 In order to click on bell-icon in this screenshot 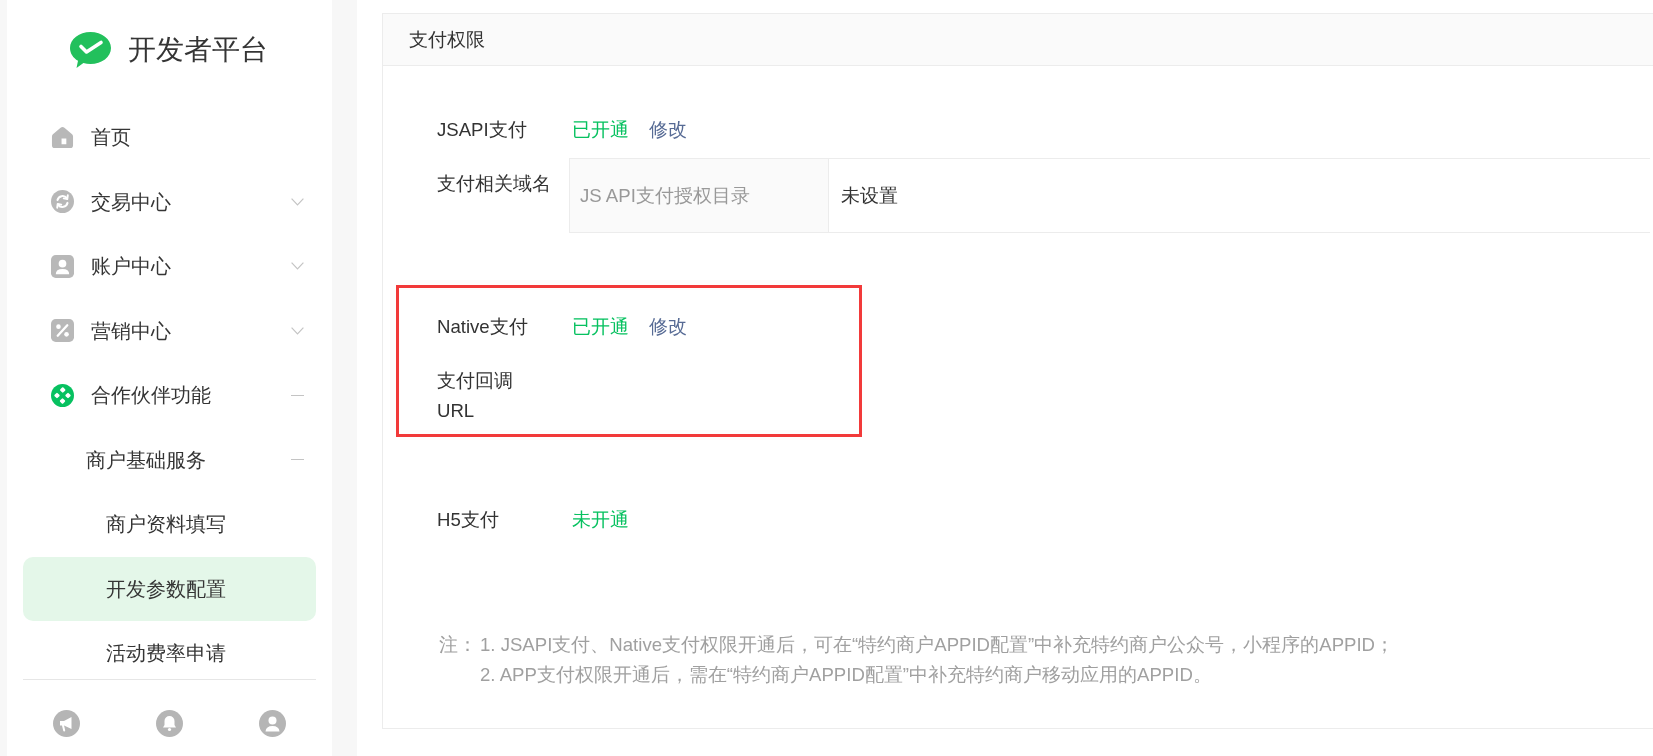, I will do `click(169, 723)`.